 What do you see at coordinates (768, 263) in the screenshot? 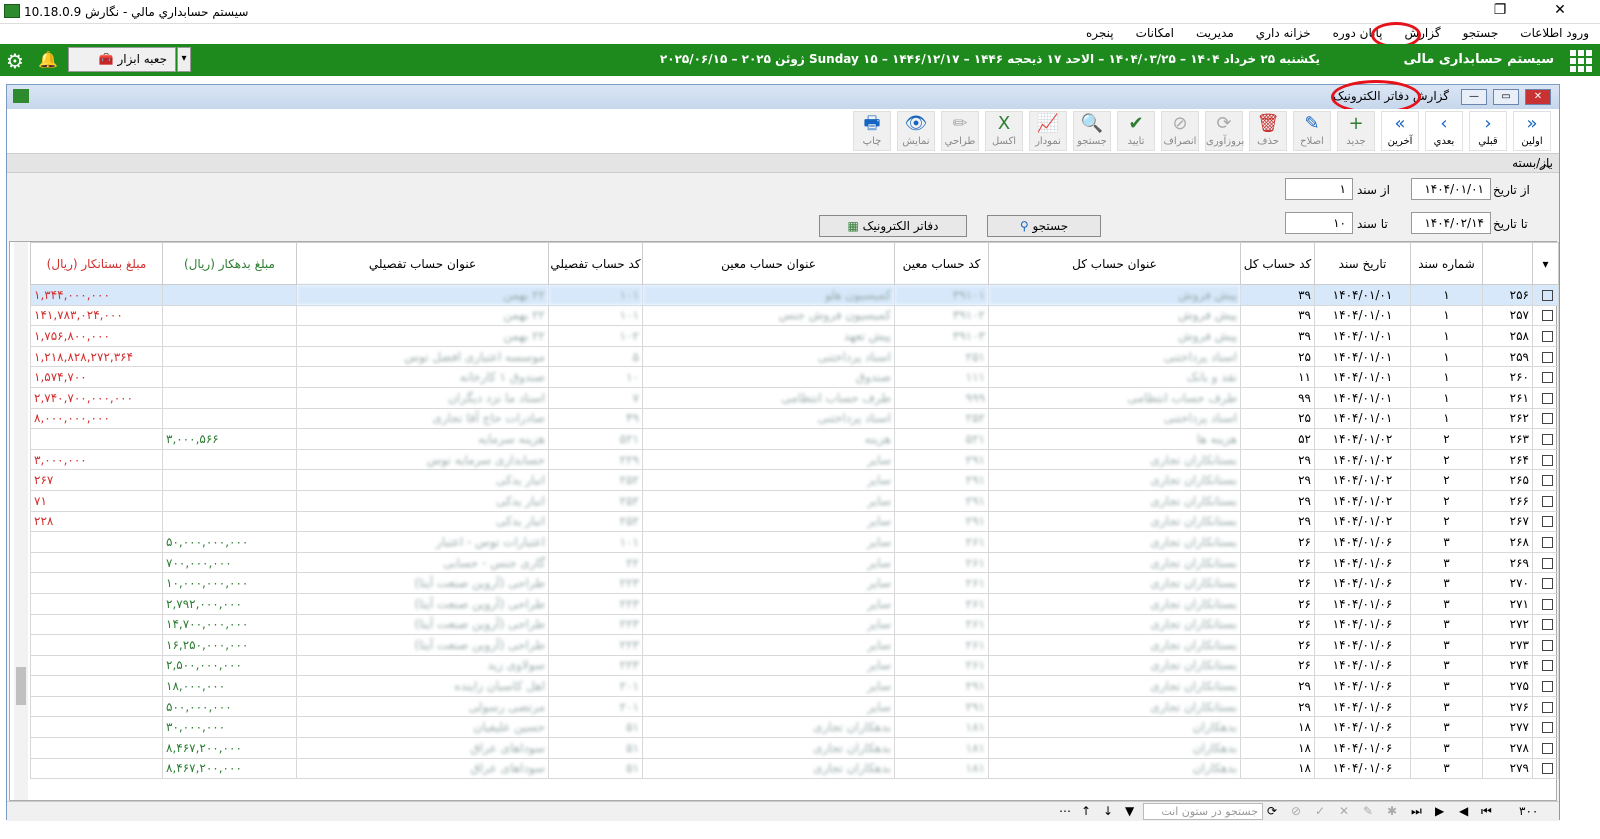
I see `column-header-5: عنوان حساب معين` at bounding box center [768, 263].